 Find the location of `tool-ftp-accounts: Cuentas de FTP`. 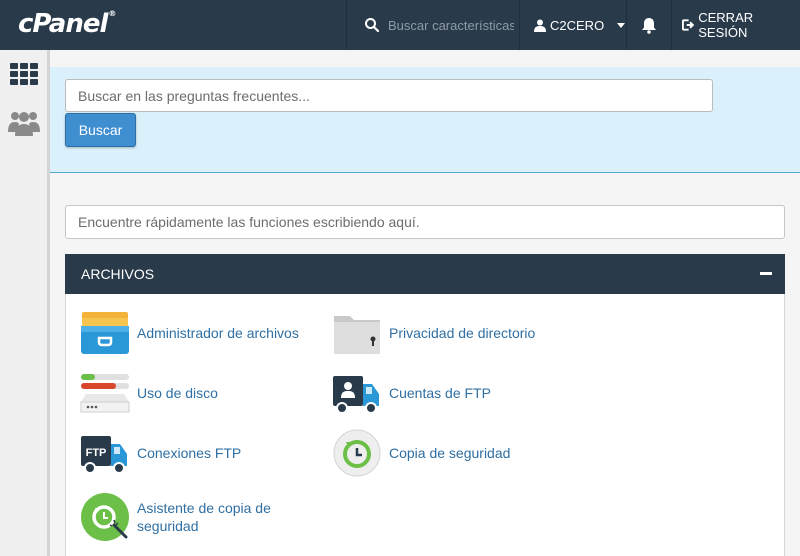

tool-ftp-accounts: Cuentas de FTP is located at coordinates (411, 393).